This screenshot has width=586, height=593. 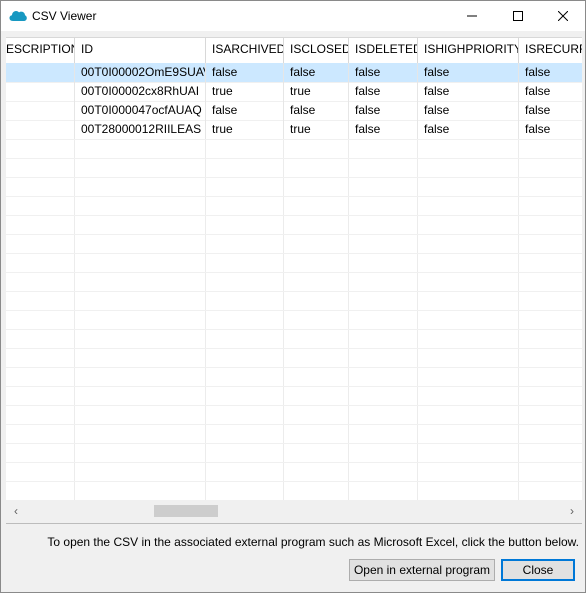 What do you see at coordinates (422, 570) in the screenshot?
I see `open-external-program-button: Open in external program` at bounding box center [422, 570].